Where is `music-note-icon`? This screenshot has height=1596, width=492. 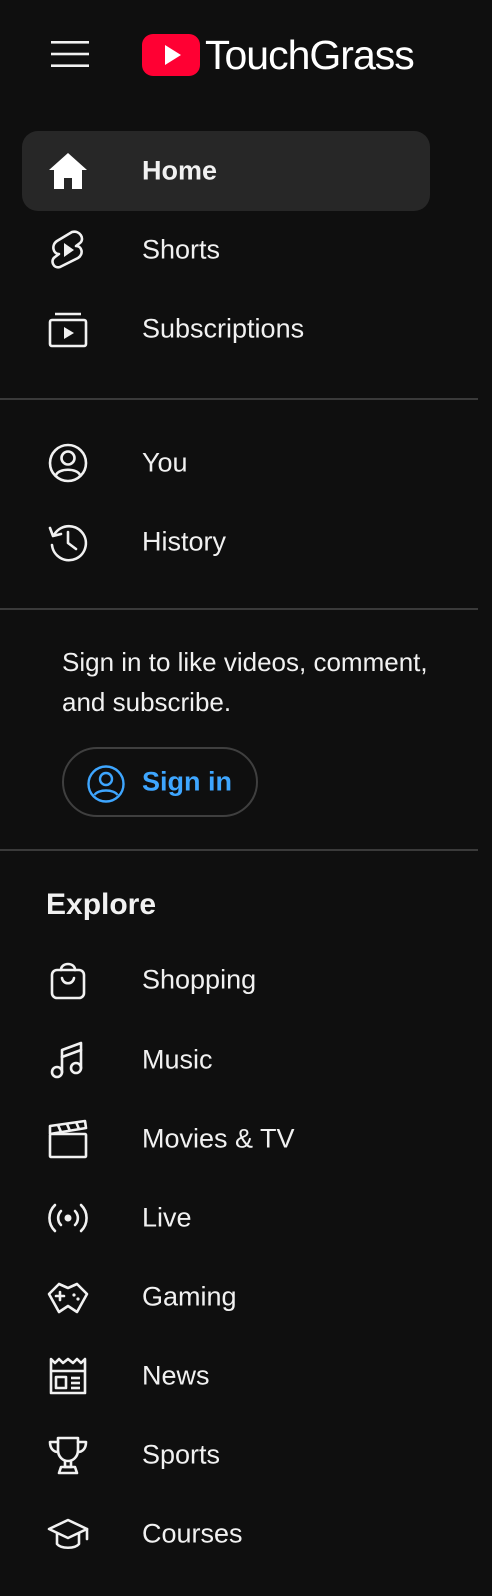 music-note-icon is located at coordinates (68, 1060).